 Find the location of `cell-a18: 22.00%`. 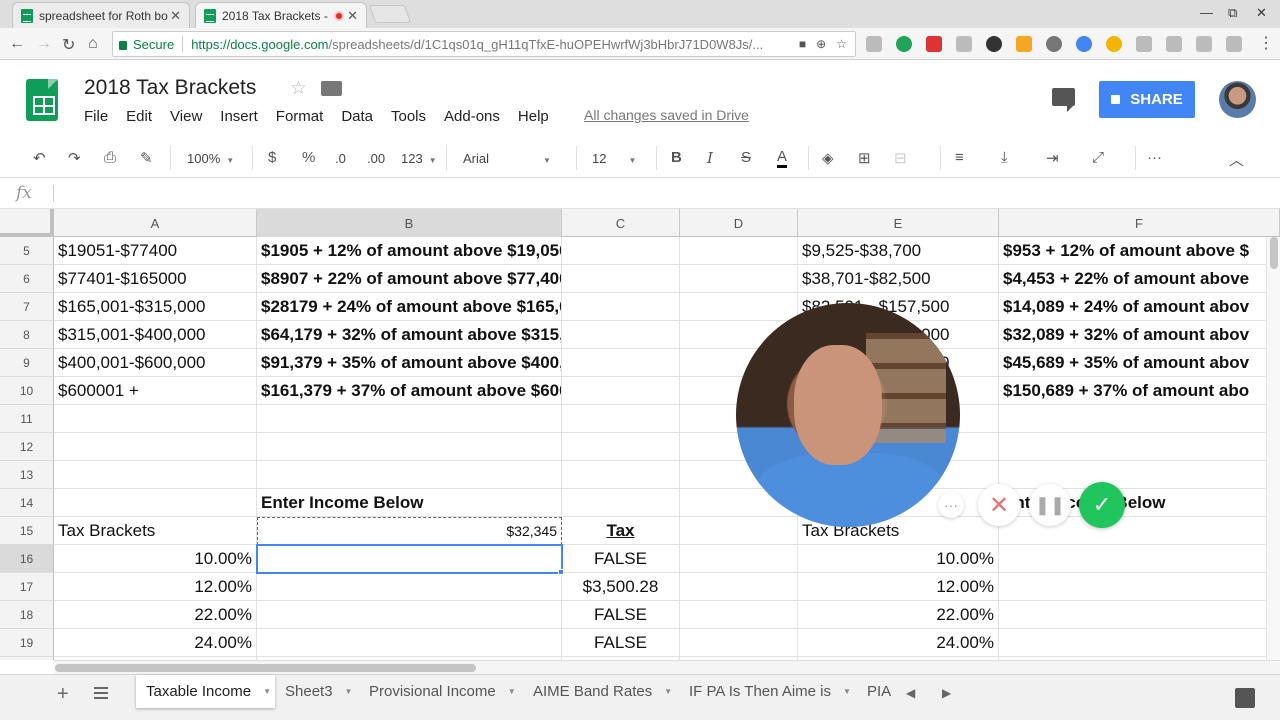

cell-a18: 22.00% is located at coordinates (155, 615).